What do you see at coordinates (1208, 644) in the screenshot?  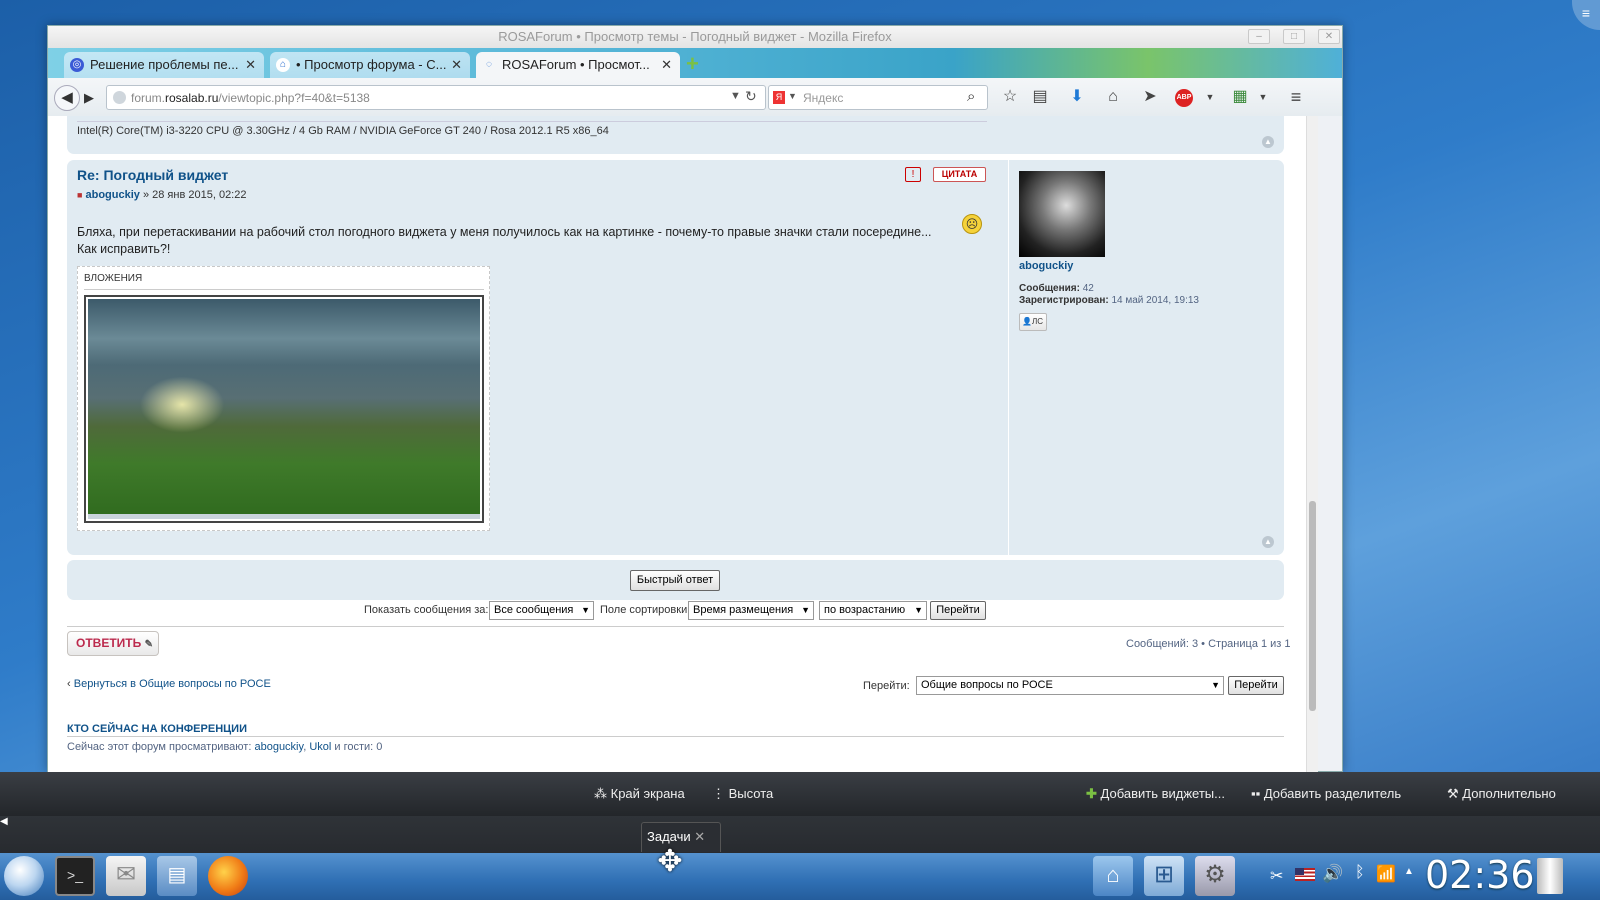 I see `pagination-info: Сообщений: 3 • Страница 1 из 1` at bounding box center [1208, 644].